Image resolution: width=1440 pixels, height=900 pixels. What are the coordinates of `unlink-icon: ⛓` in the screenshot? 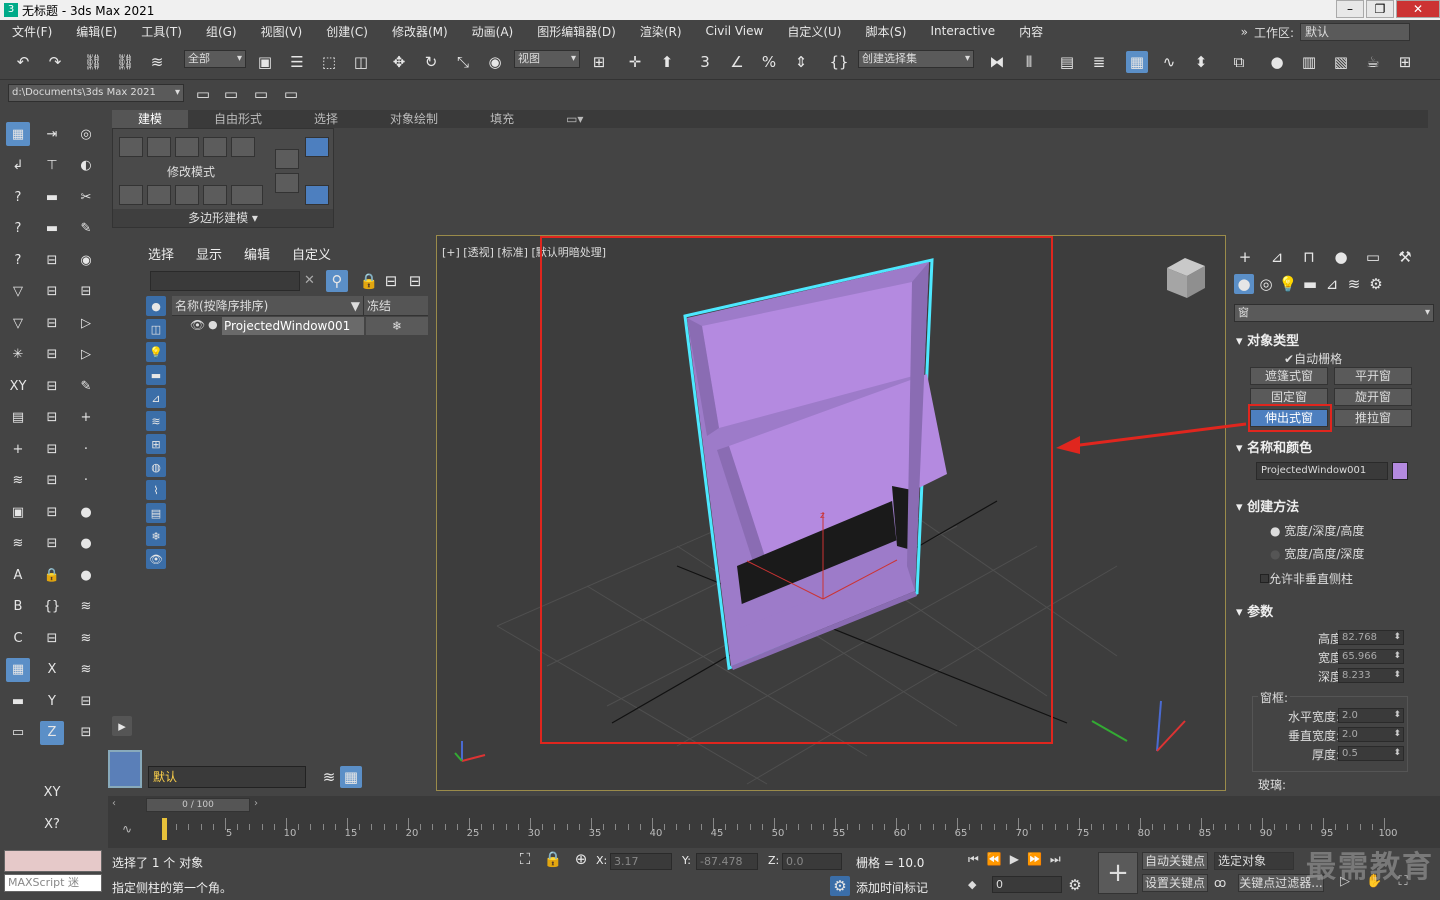 It's located at (125, 62).